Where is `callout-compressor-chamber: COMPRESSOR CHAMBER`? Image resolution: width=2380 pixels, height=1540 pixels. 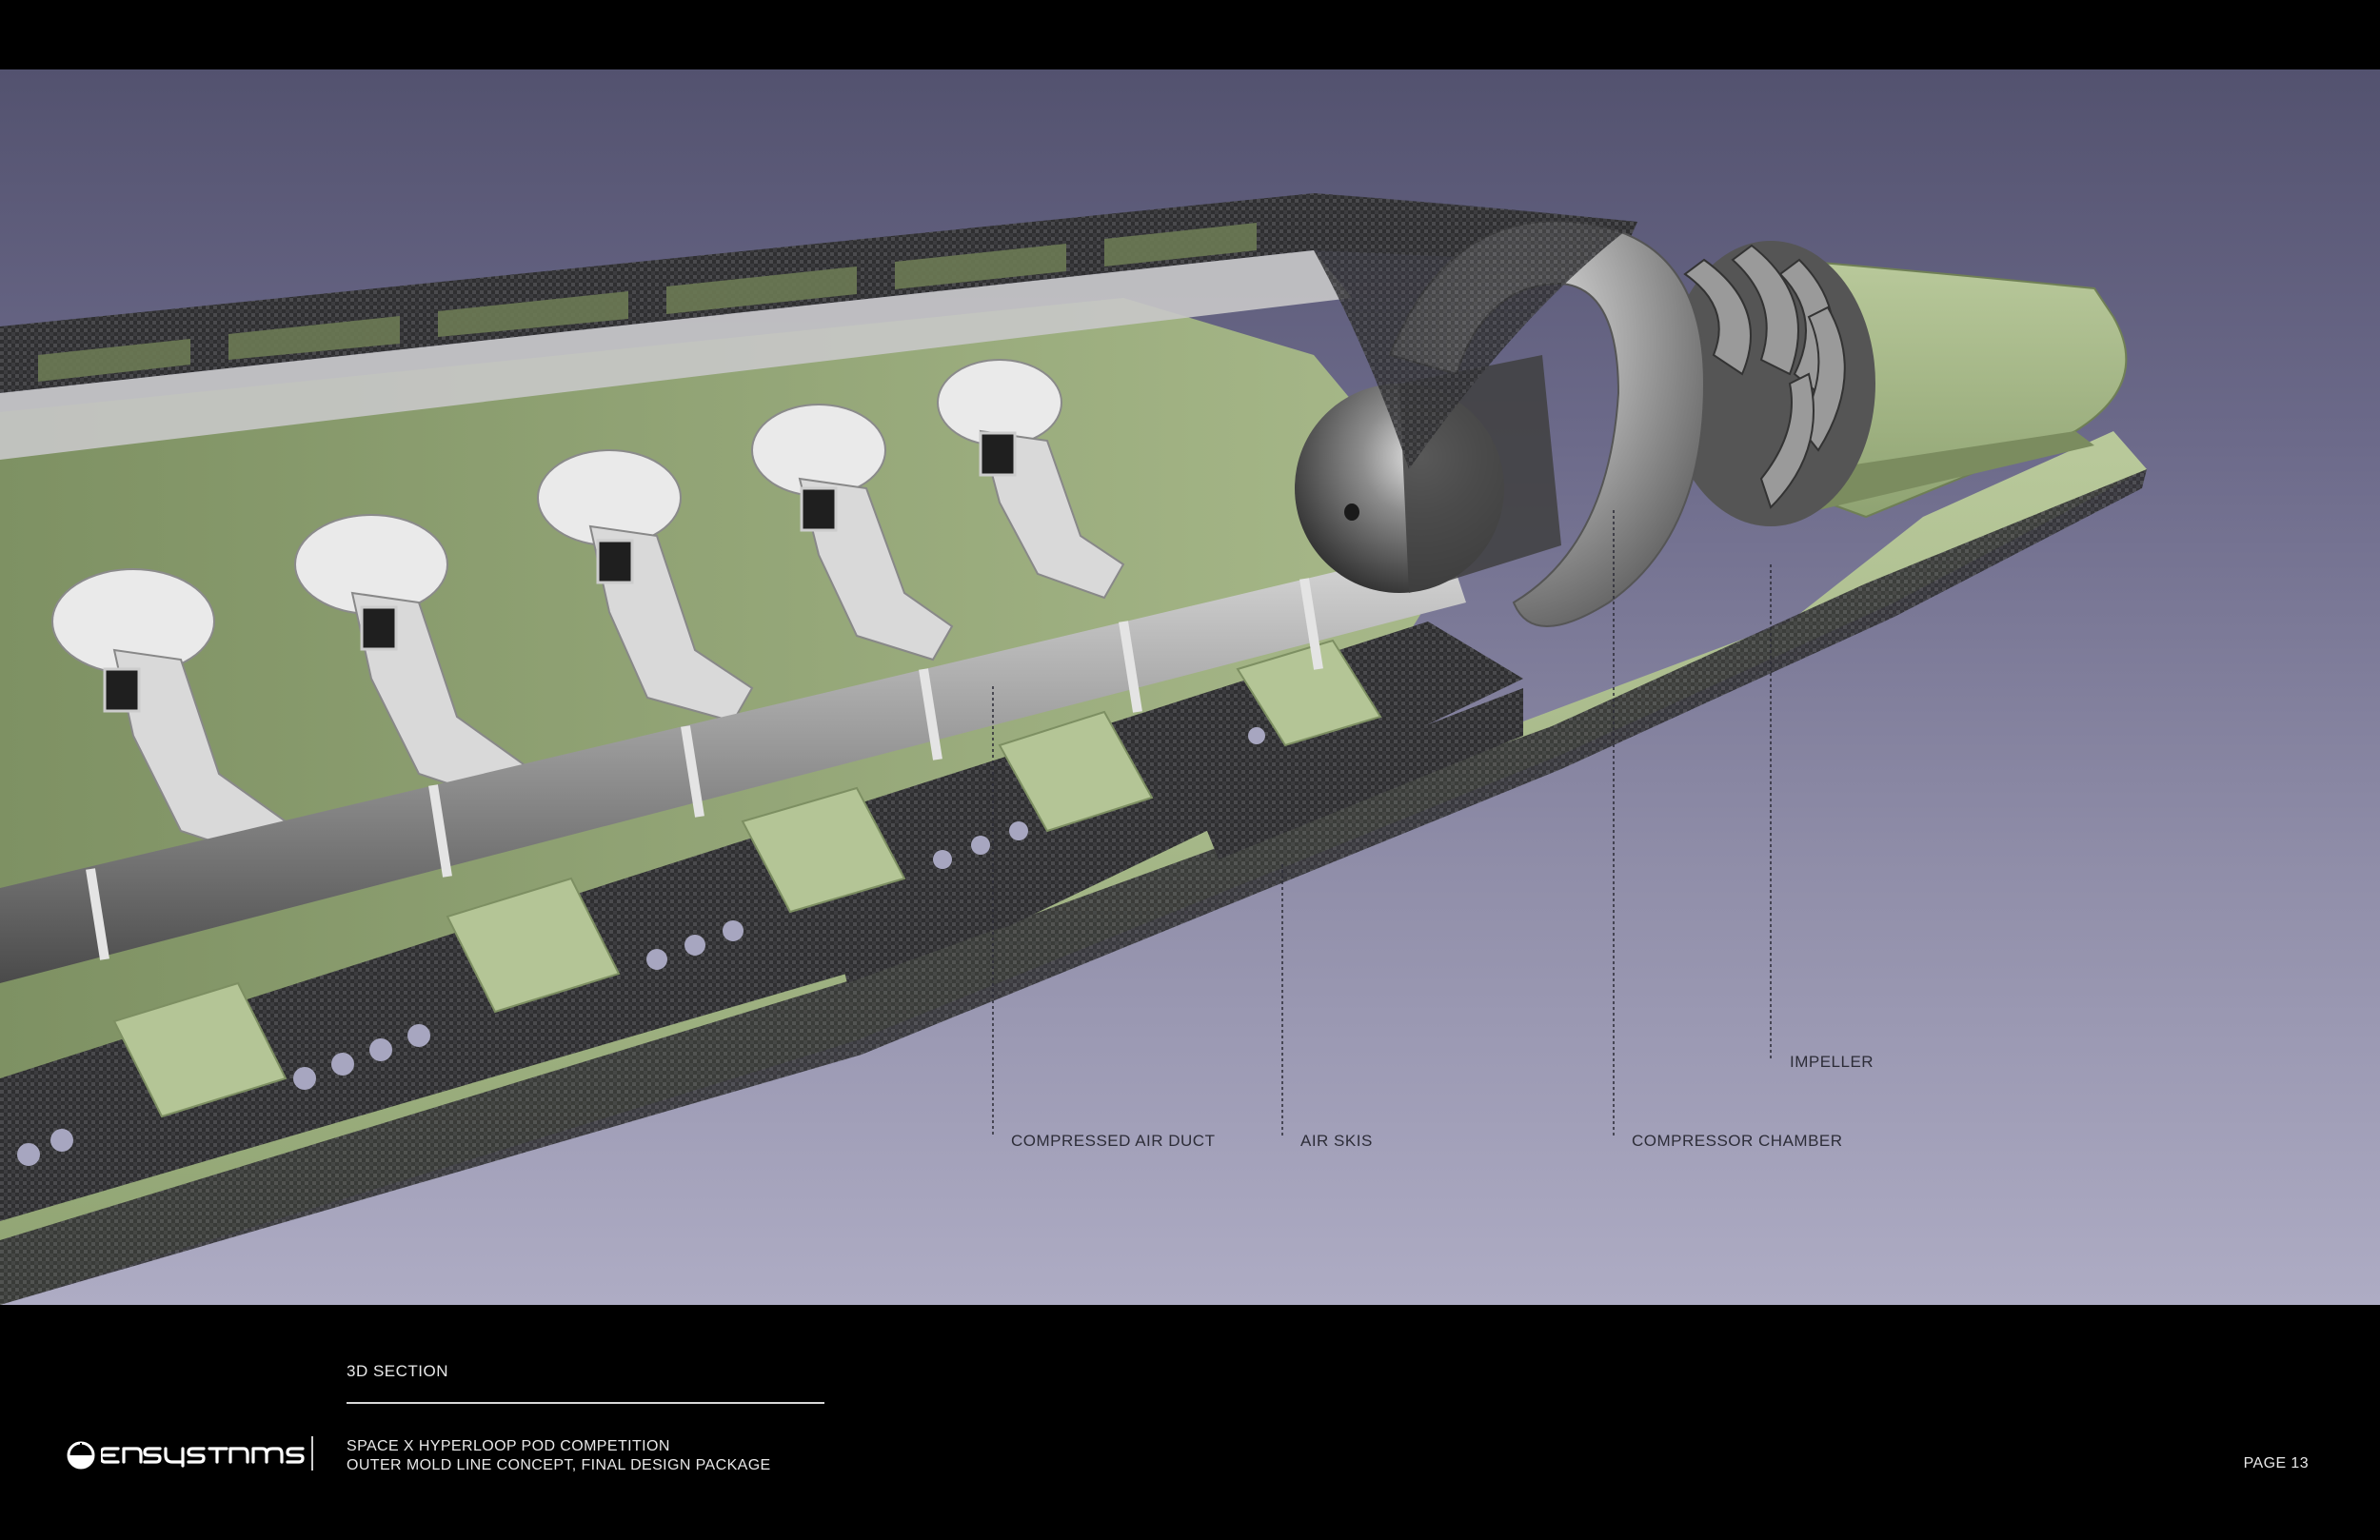 callout-compressor-chamber: COMPRESSOR CHAMBER is located at coordinates (1737, 1141).